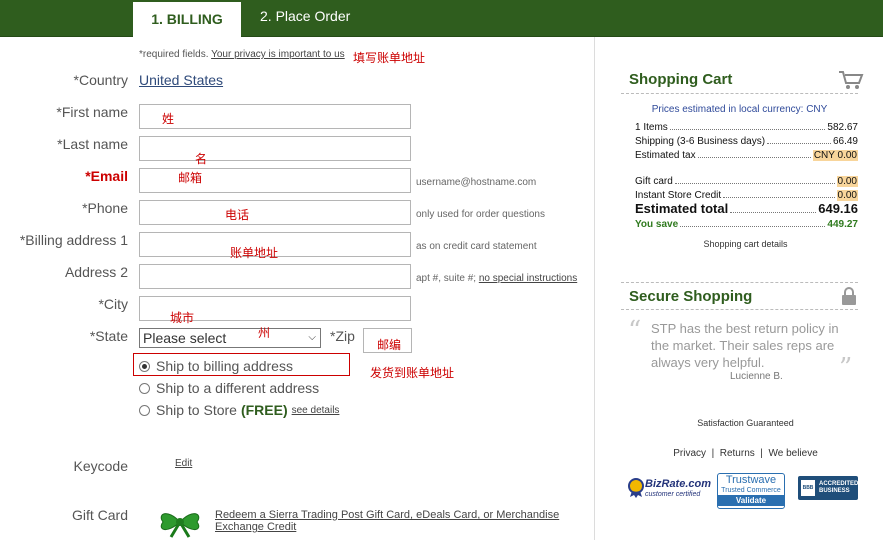  I want to click on trustwave-name: Trustwave, so click(751, 480).